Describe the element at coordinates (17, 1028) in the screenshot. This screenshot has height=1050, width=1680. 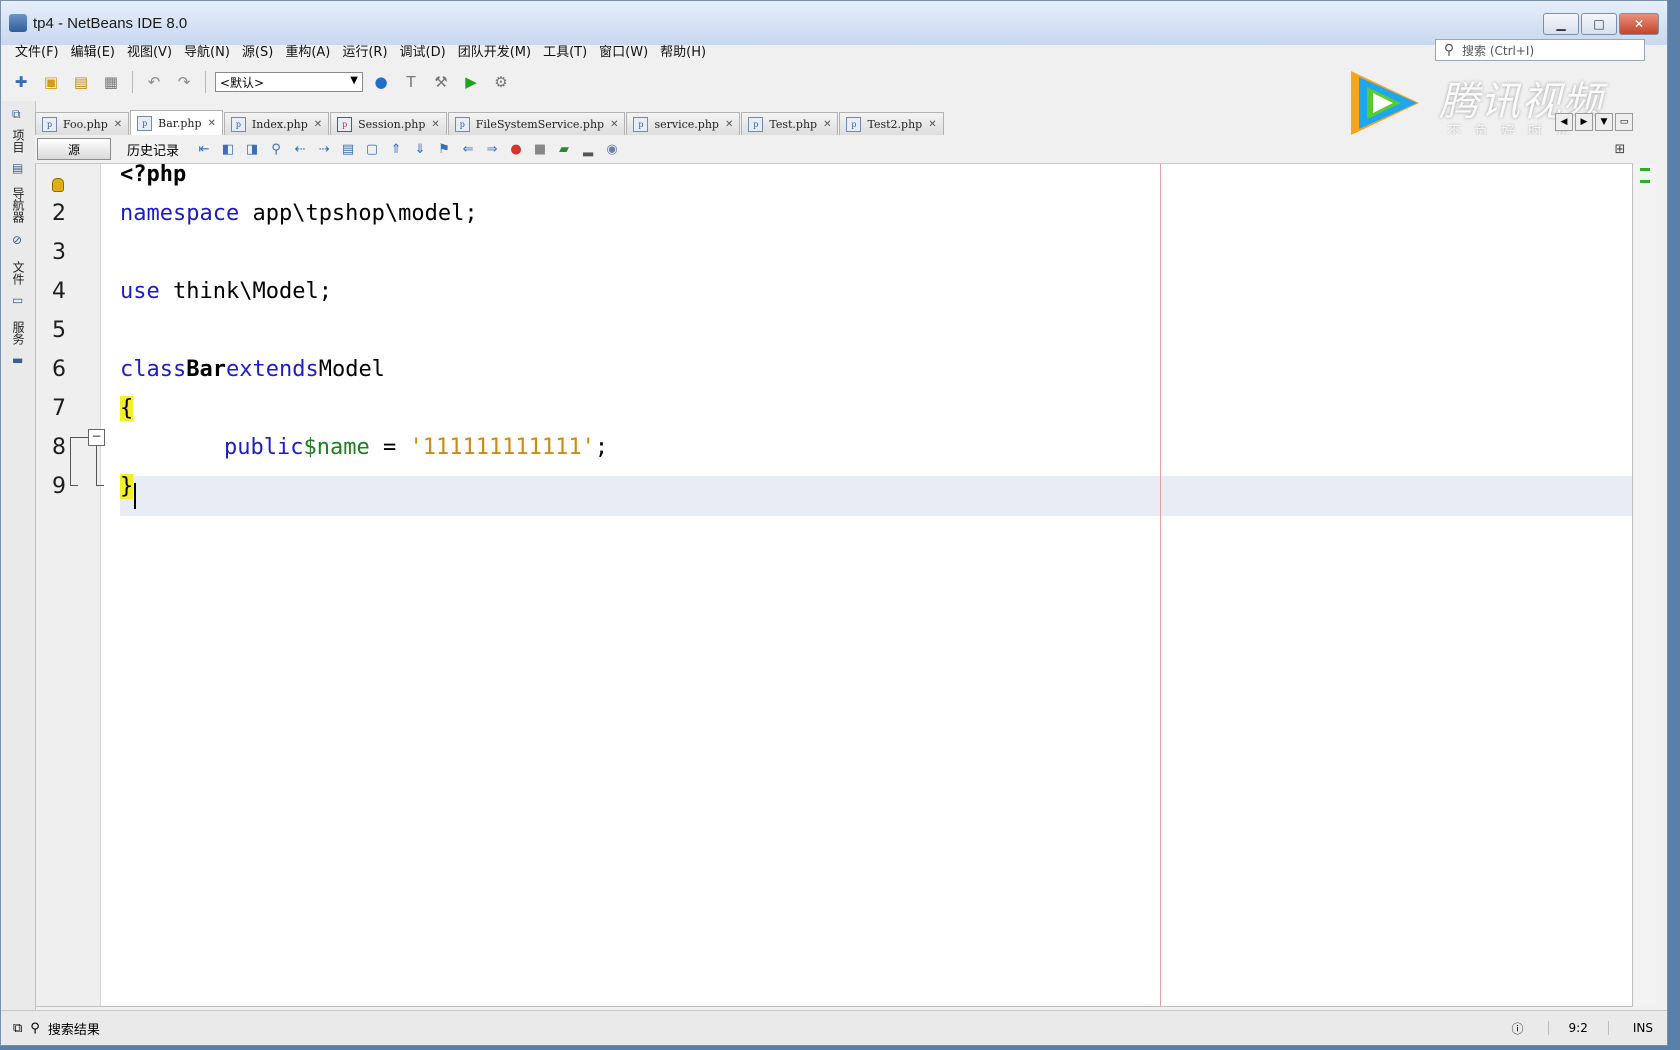
I see `restore-window-icon: ⧉` at that location.